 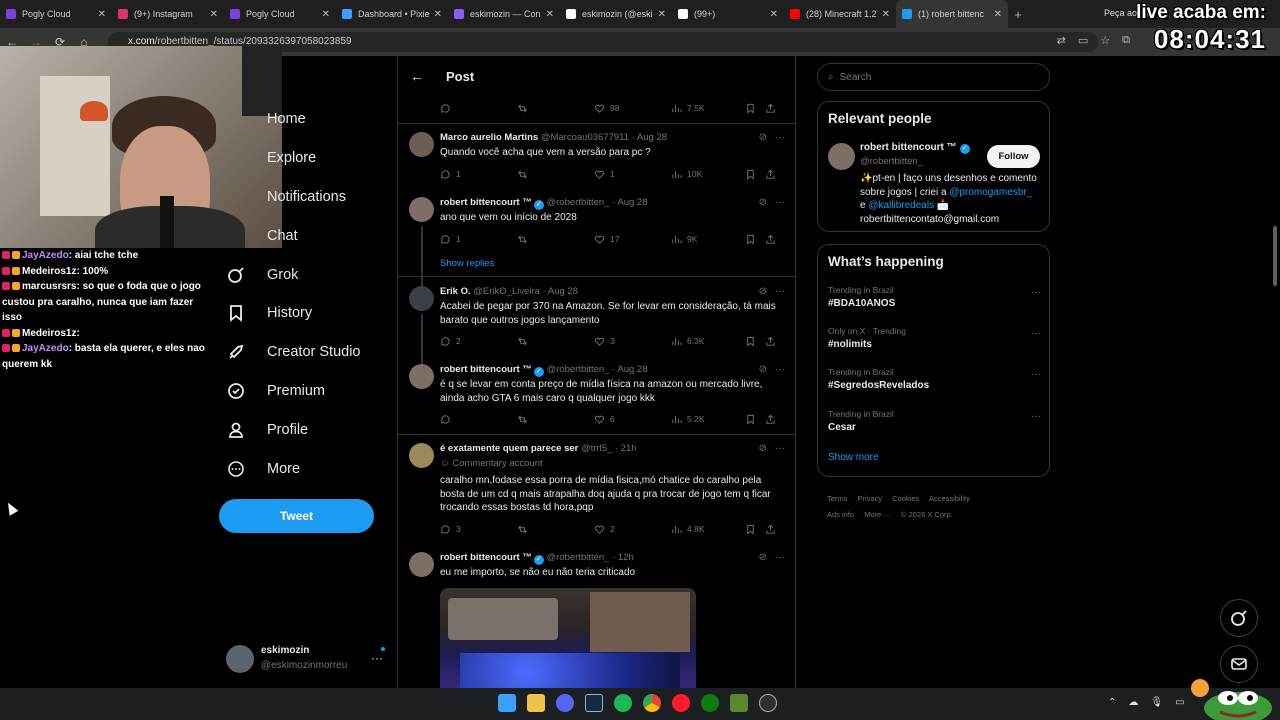 What do you see at coordinates (877, 514) in the screenshot?
I see `footer-link: More ···` at bounding box center [877, 514].